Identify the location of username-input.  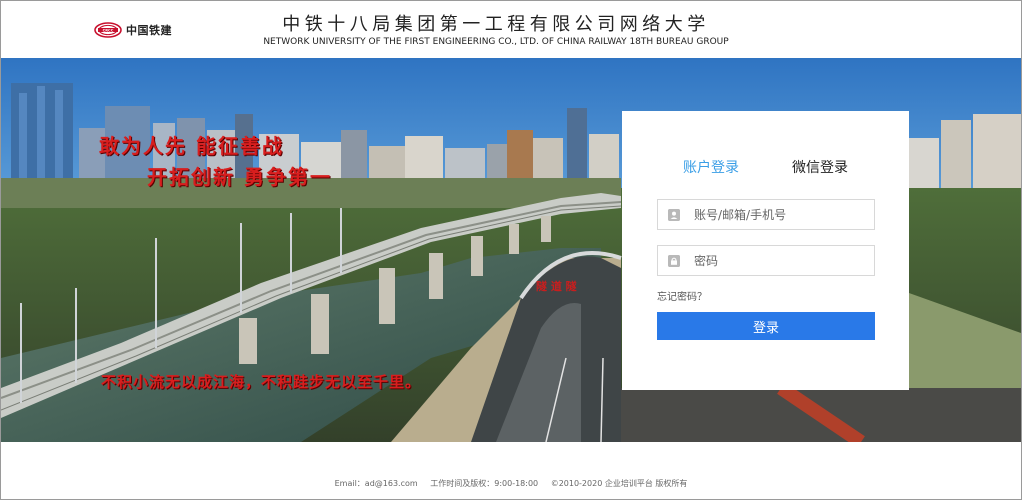
(779, 214).